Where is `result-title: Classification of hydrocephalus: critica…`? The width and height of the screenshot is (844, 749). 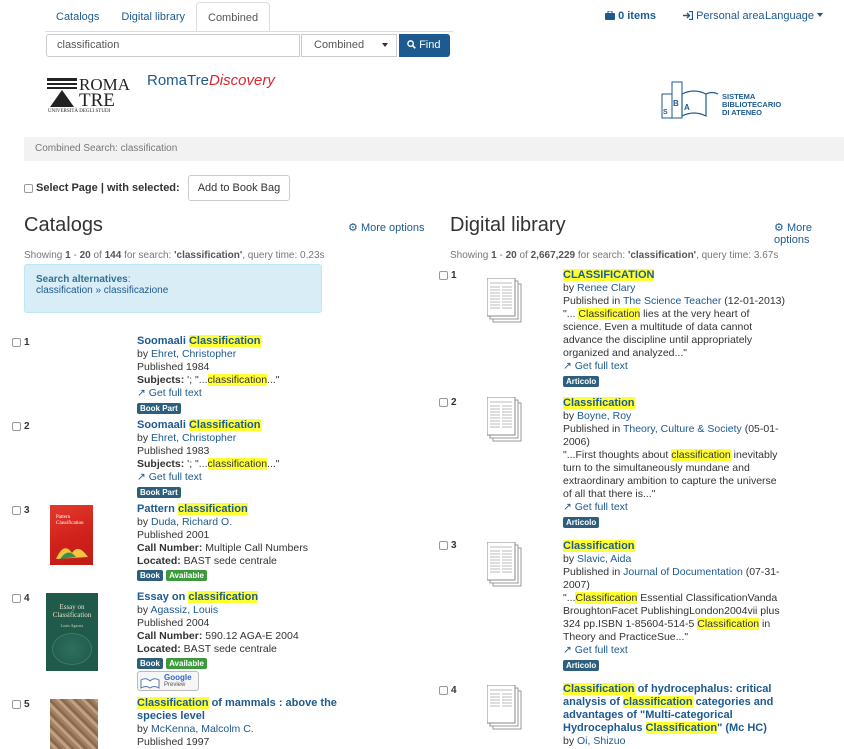 result-title: Classification of hydrocephalus: critica… is located at coordinates (675, 709).